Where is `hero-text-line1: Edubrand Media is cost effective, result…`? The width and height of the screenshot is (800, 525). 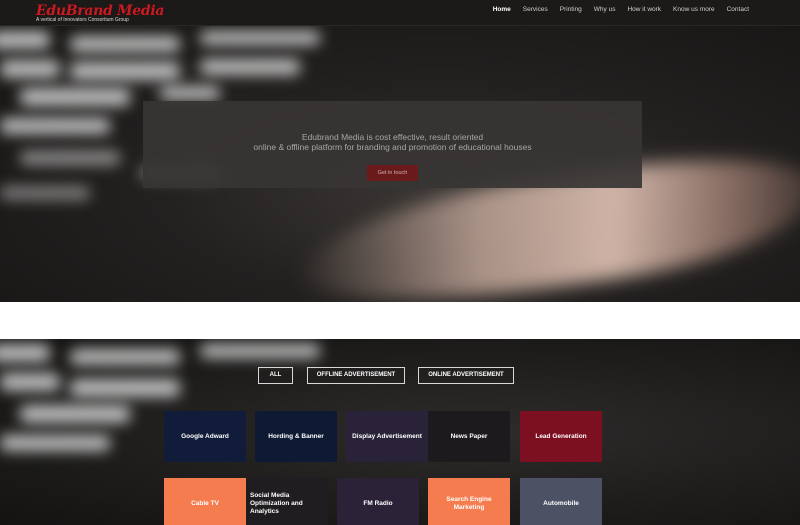
hero-text-line1: Edubrand Media is cost effective, result… is located at coordinates (392, 137).